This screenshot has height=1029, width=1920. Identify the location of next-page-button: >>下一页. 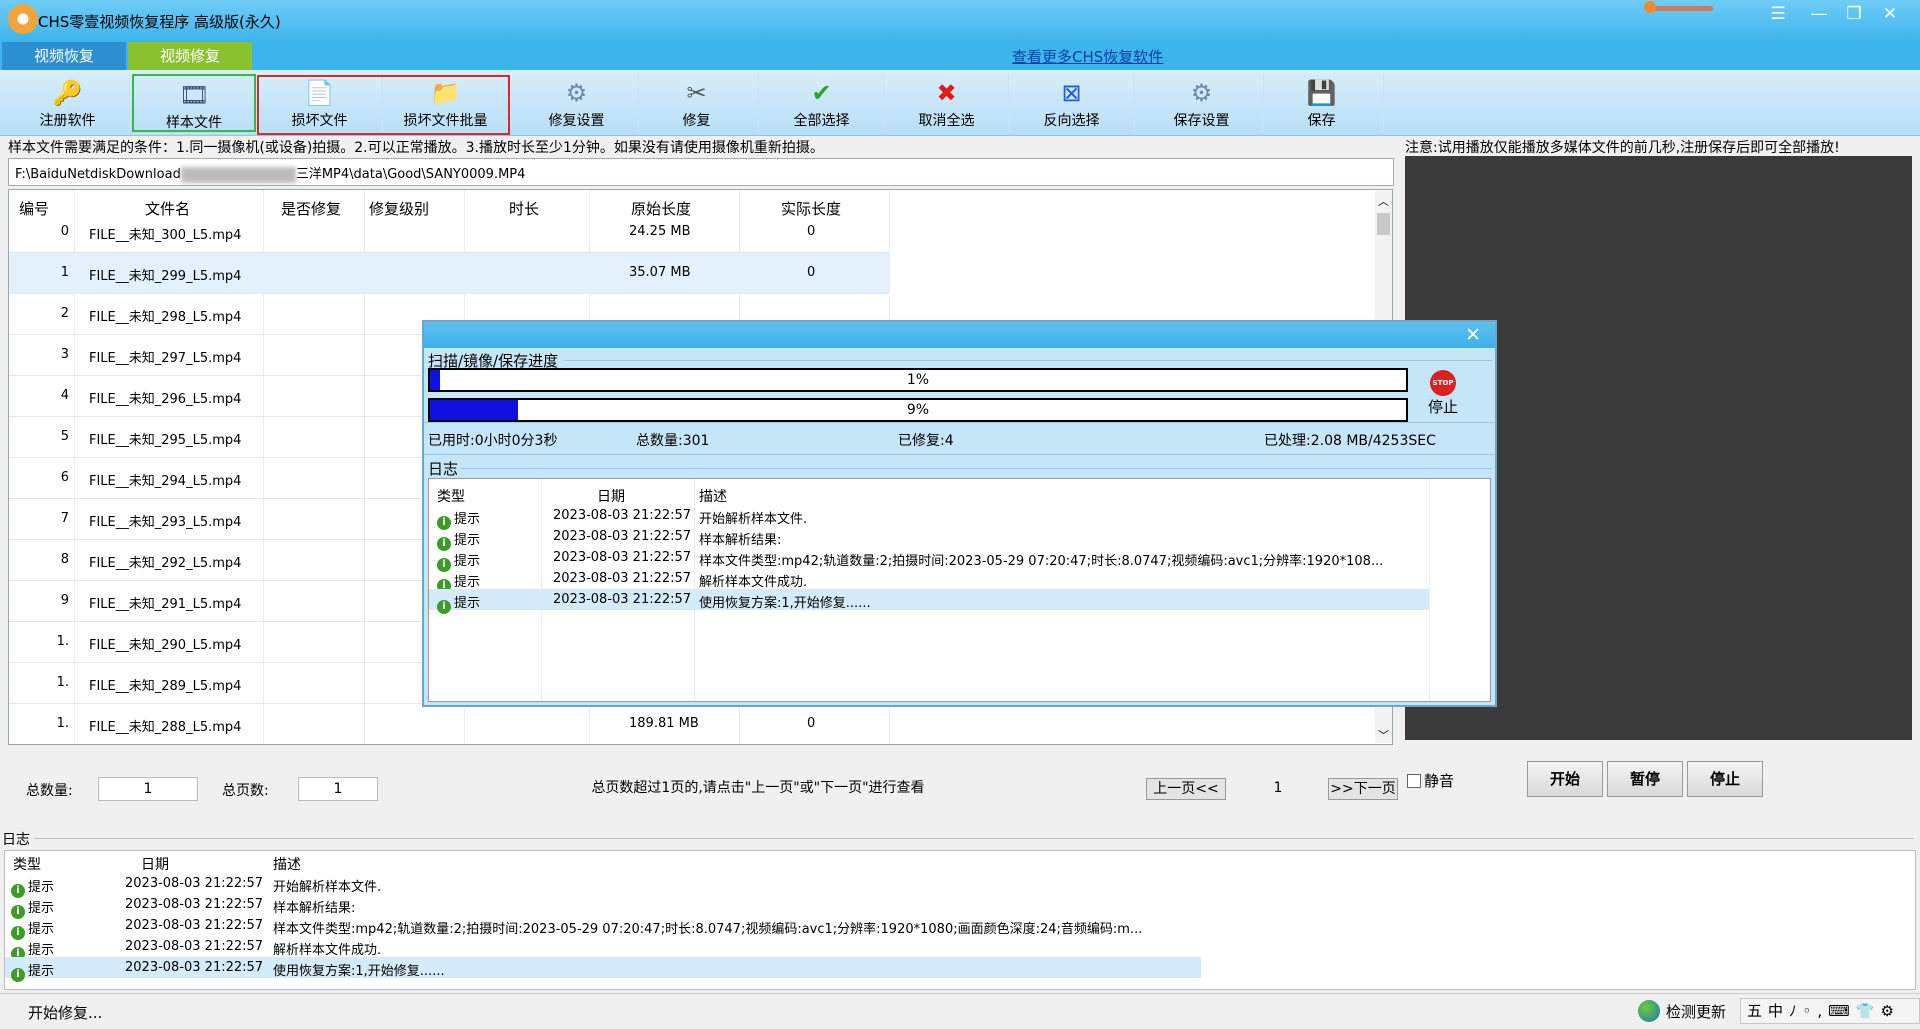
(1363, 789).